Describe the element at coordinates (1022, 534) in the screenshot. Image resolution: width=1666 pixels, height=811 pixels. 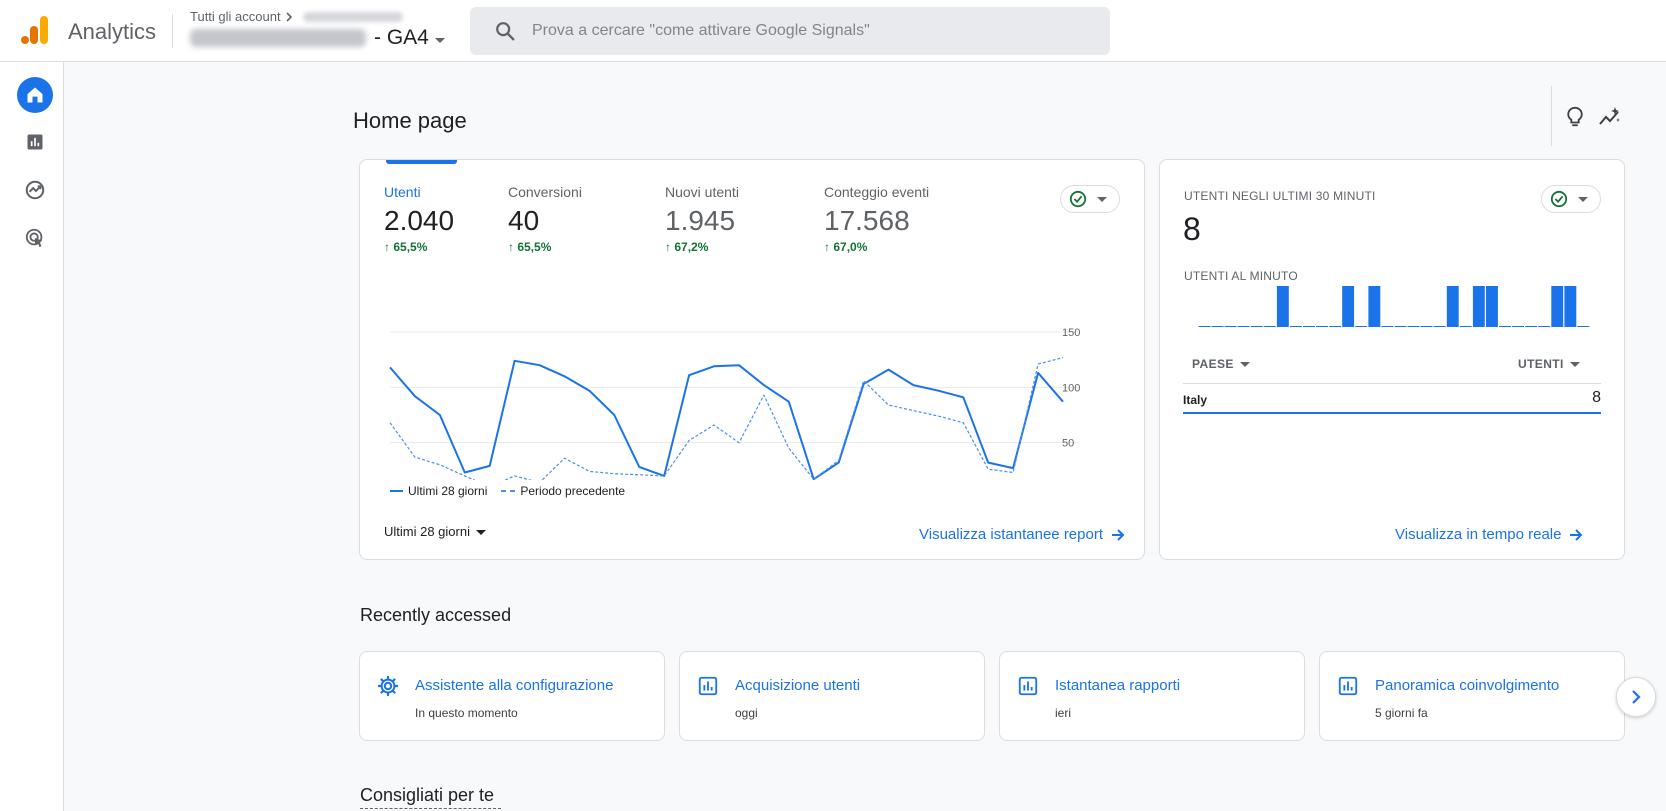
I see `view-reports-snapshot-link: Visualizza istantanee report` at that location.